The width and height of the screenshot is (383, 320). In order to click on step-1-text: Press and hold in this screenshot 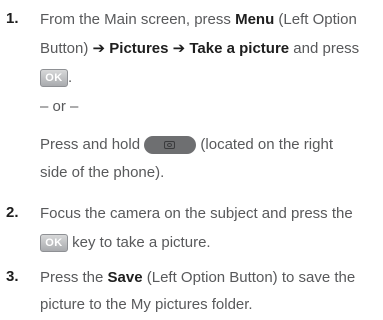, I will do `click(92, 144)`.